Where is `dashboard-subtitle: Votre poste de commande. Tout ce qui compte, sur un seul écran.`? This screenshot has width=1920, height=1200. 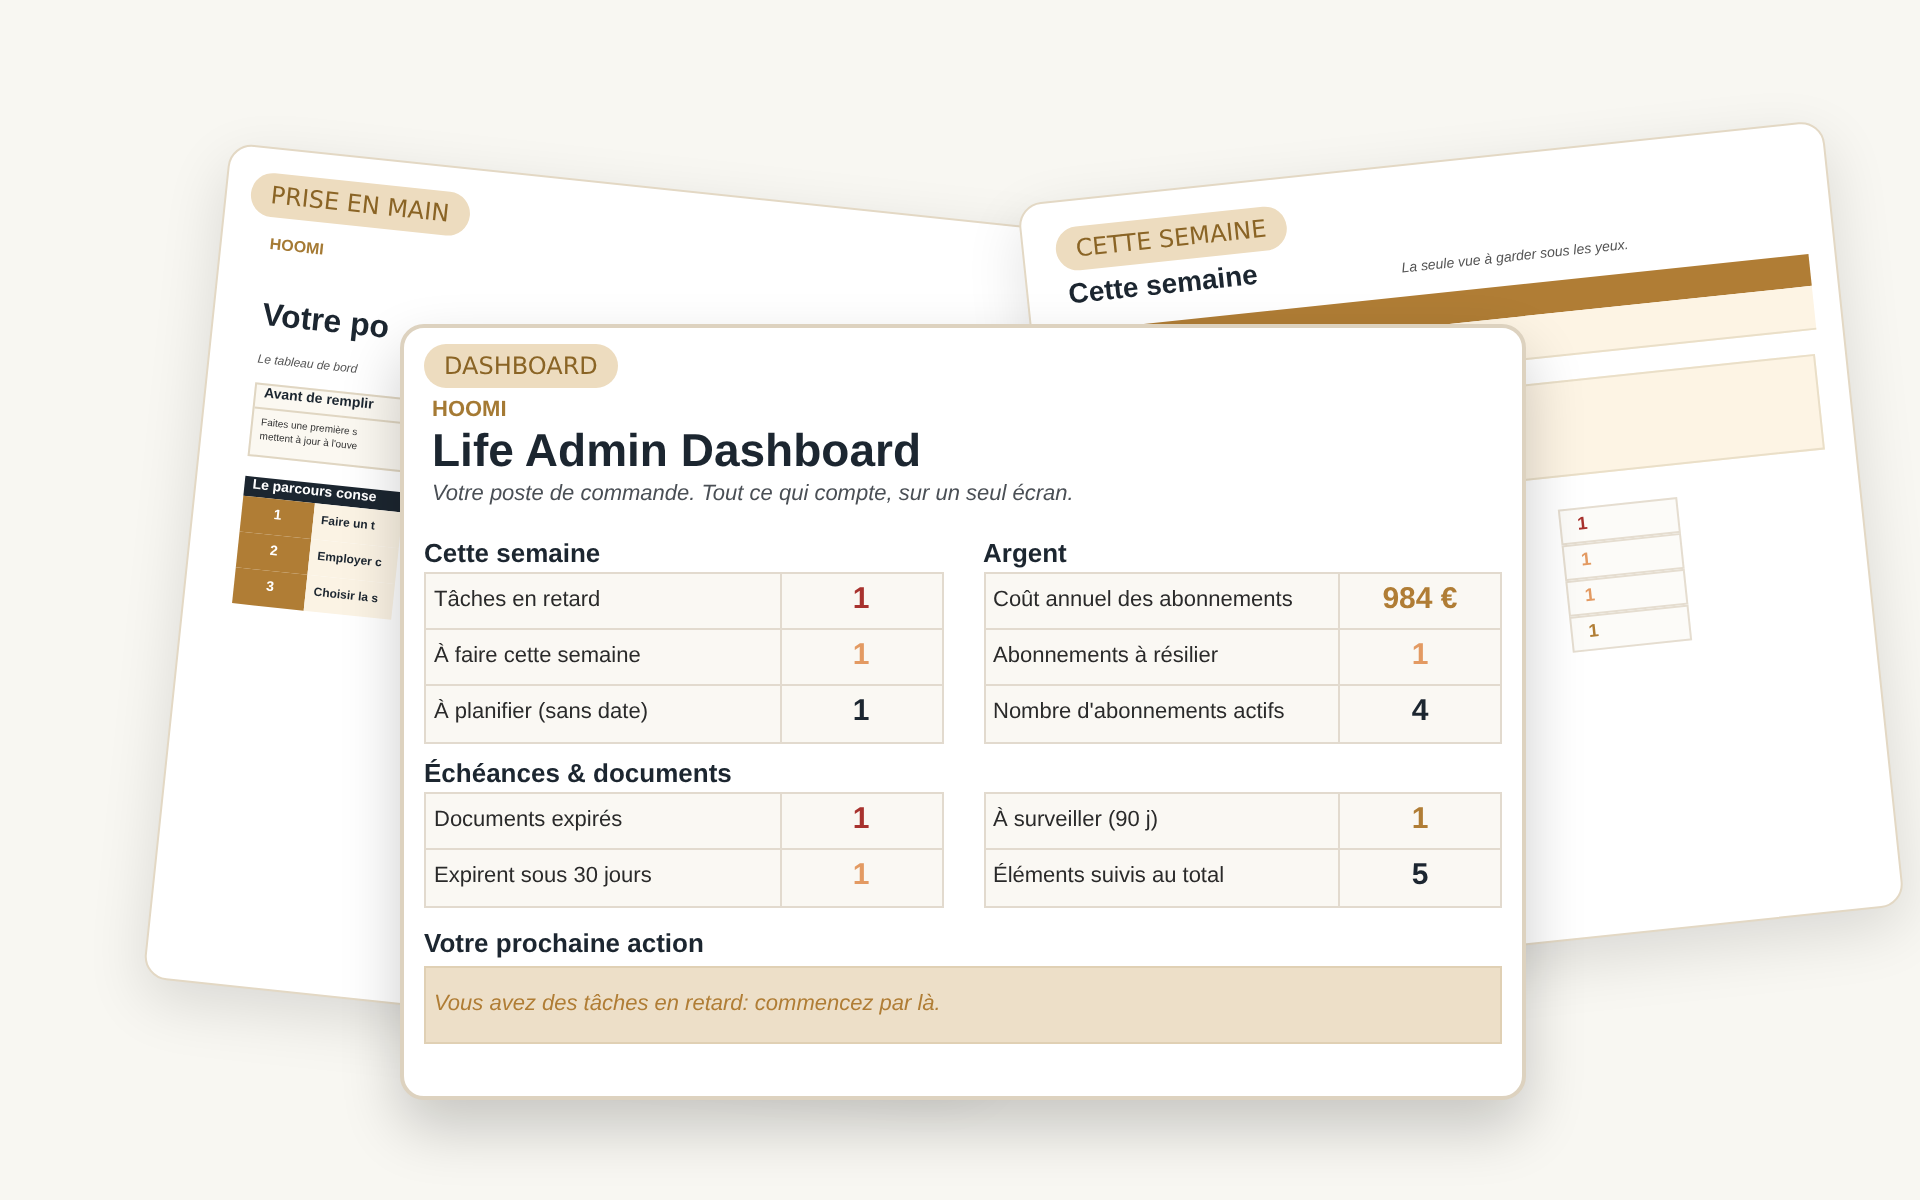
dashboard-subtitle: Votre poste de commande. Tout ce qui compte, sur un seul écran. is located at coordinates (754, 495).